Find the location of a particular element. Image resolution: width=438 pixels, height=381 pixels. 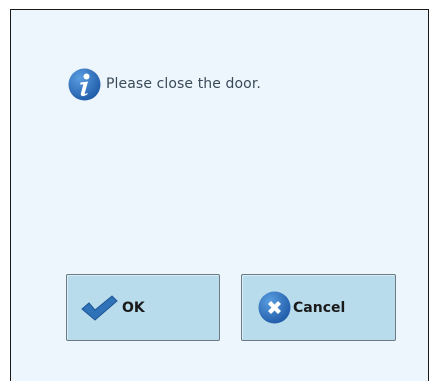

cancel-button: Cancel is located at coordinates (318, 307).